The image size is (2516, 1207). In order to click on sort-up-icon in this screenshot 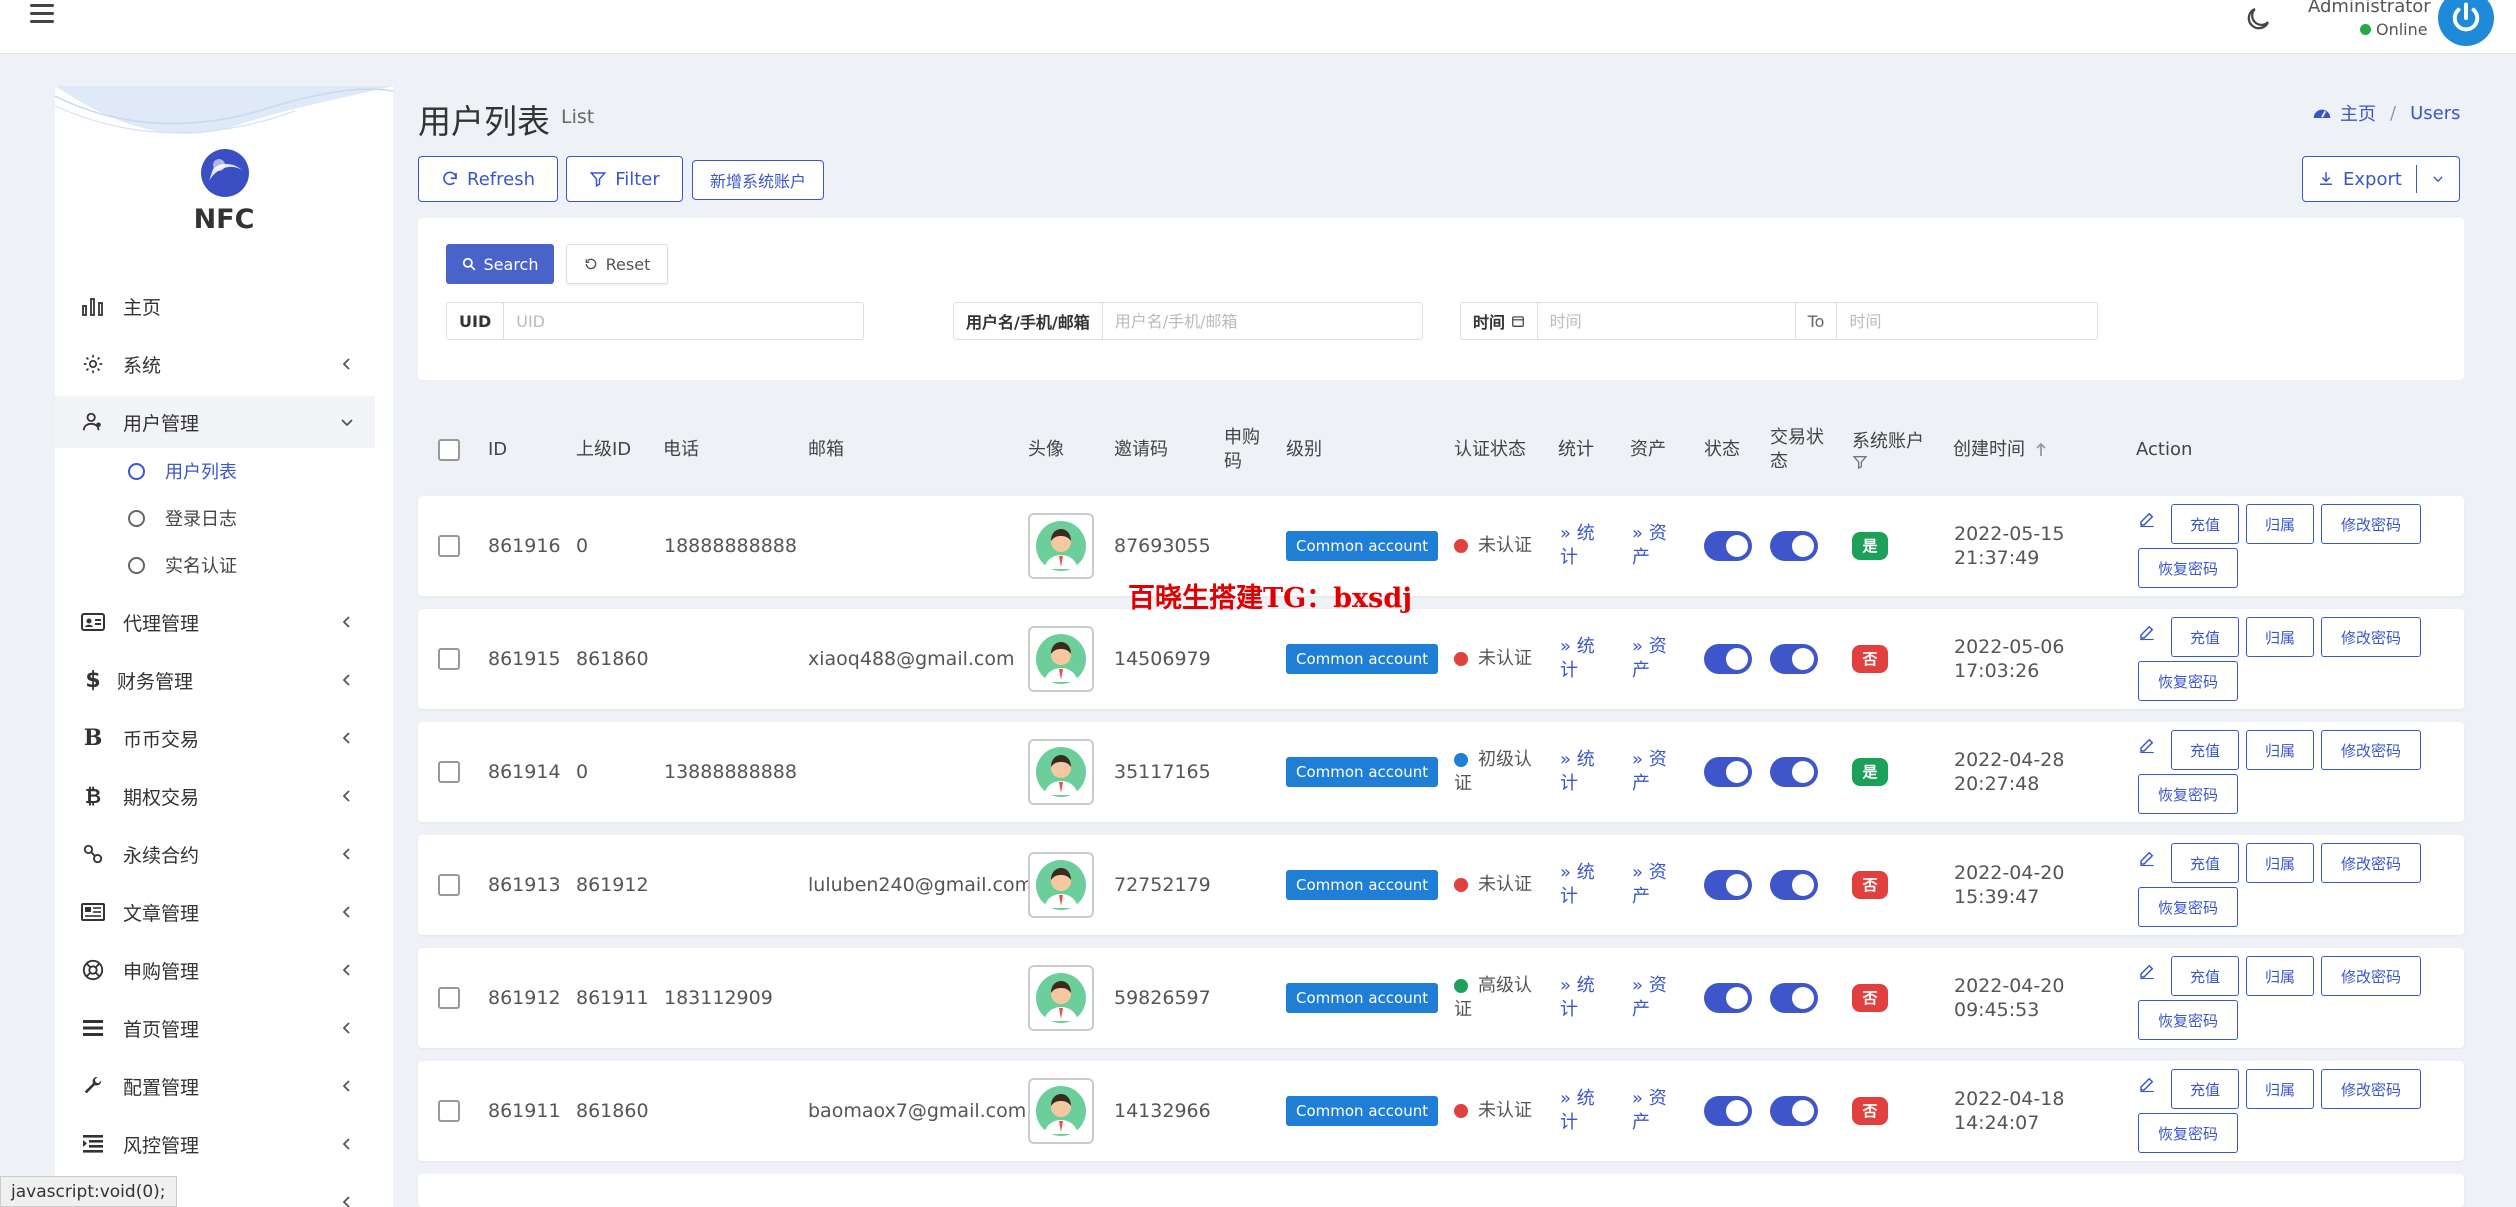, I will do `click(2041, 450)`.